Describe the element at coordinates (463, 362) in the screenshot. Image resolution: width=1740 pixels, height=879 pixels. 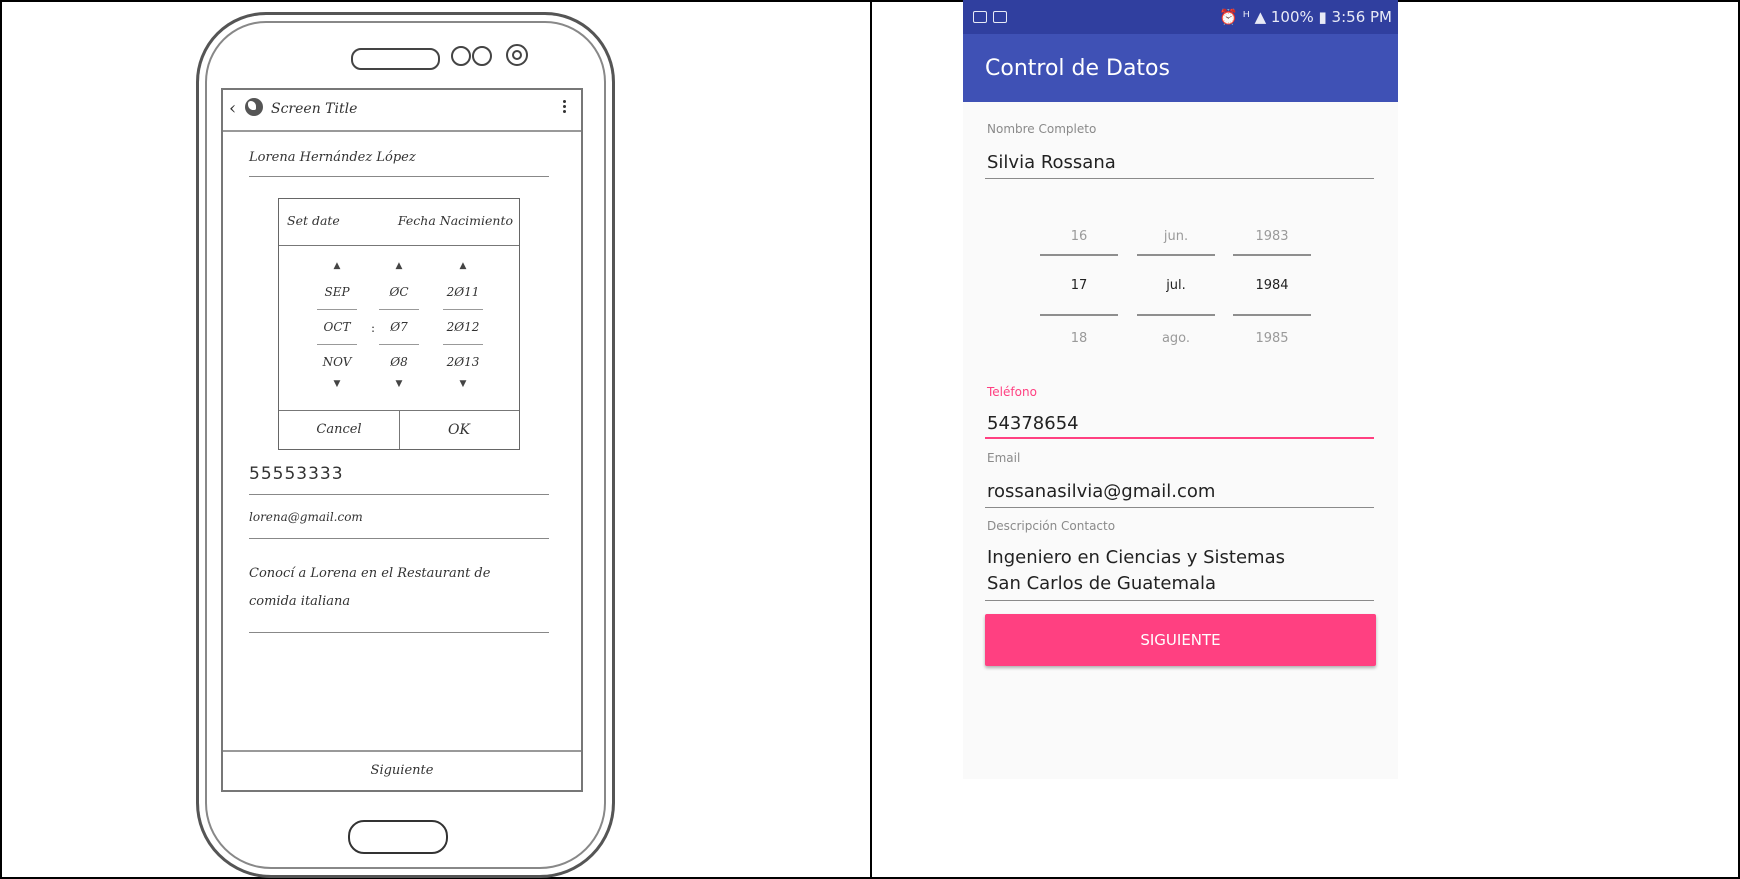
I see `year-value: 2Ø13` at that location.